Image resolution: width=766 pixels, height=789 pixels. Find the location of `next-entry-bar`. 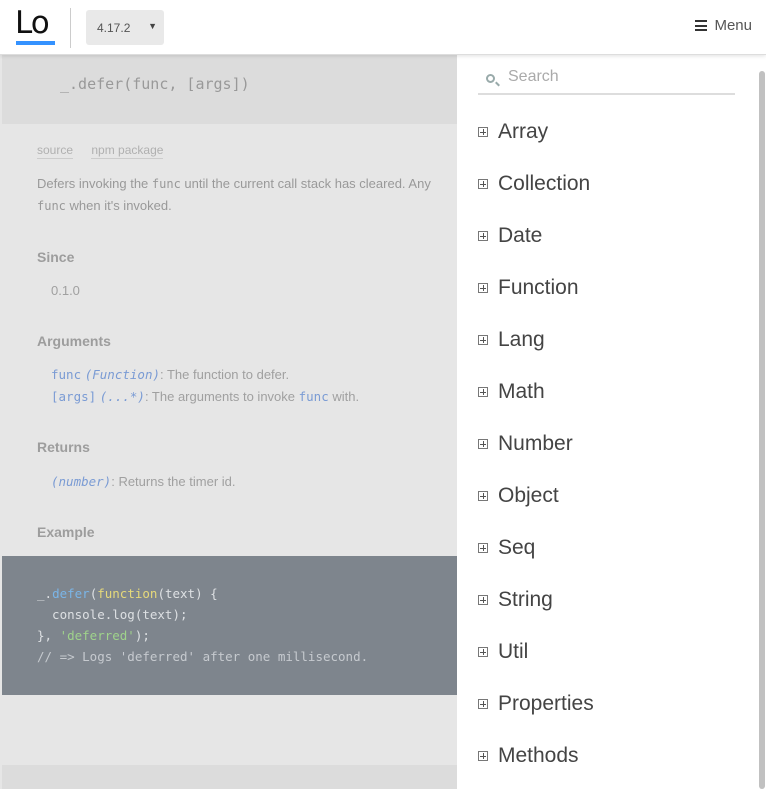

next-entry-bar is located at coordinates (229, 777).